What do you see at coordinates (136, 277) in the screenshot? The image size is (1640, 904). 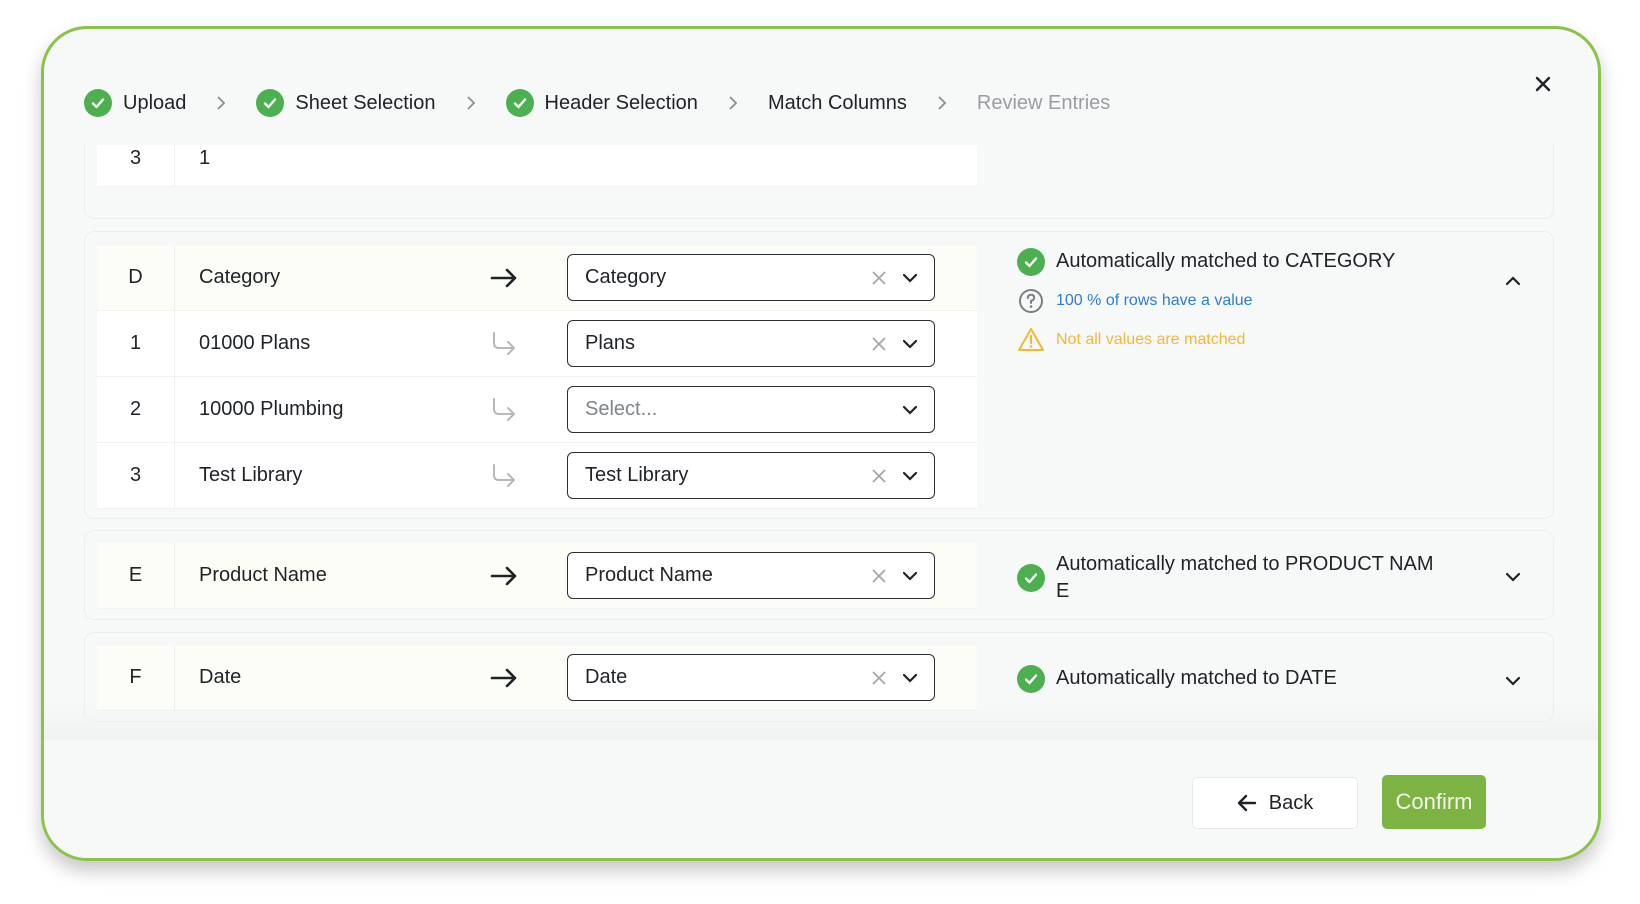 I see `column-letter: D` at bounding box center [136, 277].